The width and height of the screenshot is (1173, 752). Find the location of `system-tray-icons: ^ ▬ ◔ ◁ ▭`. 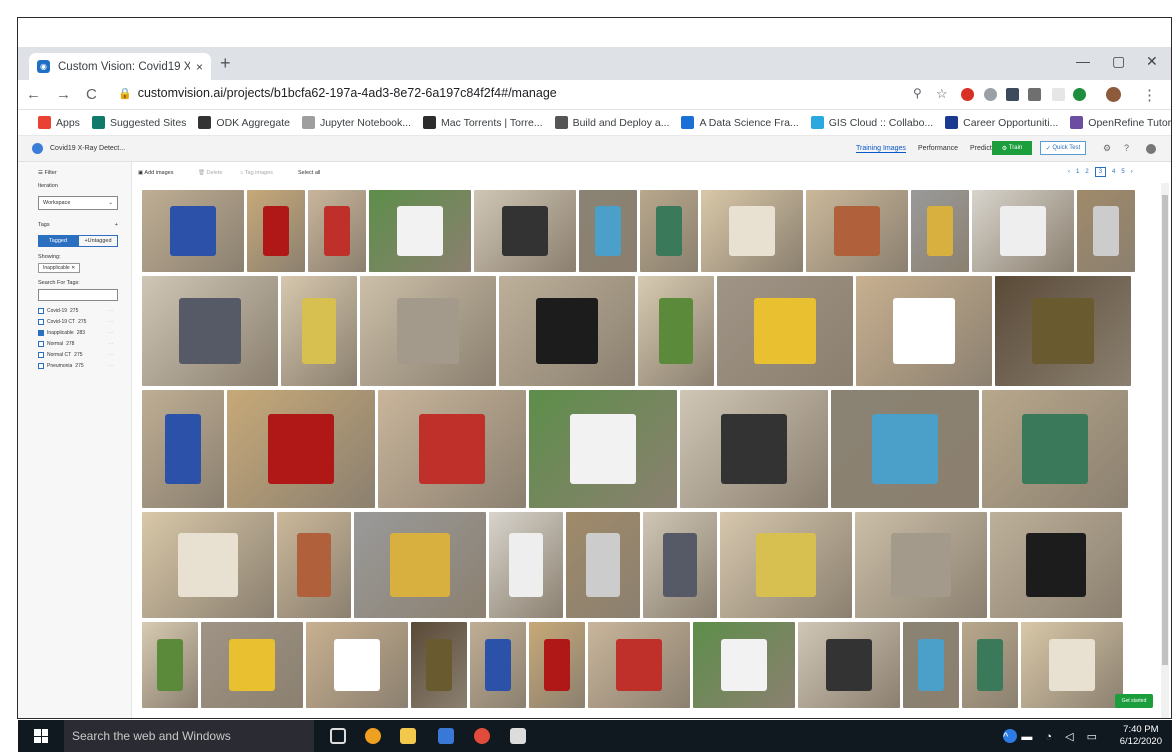

system-tray-icons: ^ ▬ ◔ ◁ ▭ is located at coordinates (1052, 736).